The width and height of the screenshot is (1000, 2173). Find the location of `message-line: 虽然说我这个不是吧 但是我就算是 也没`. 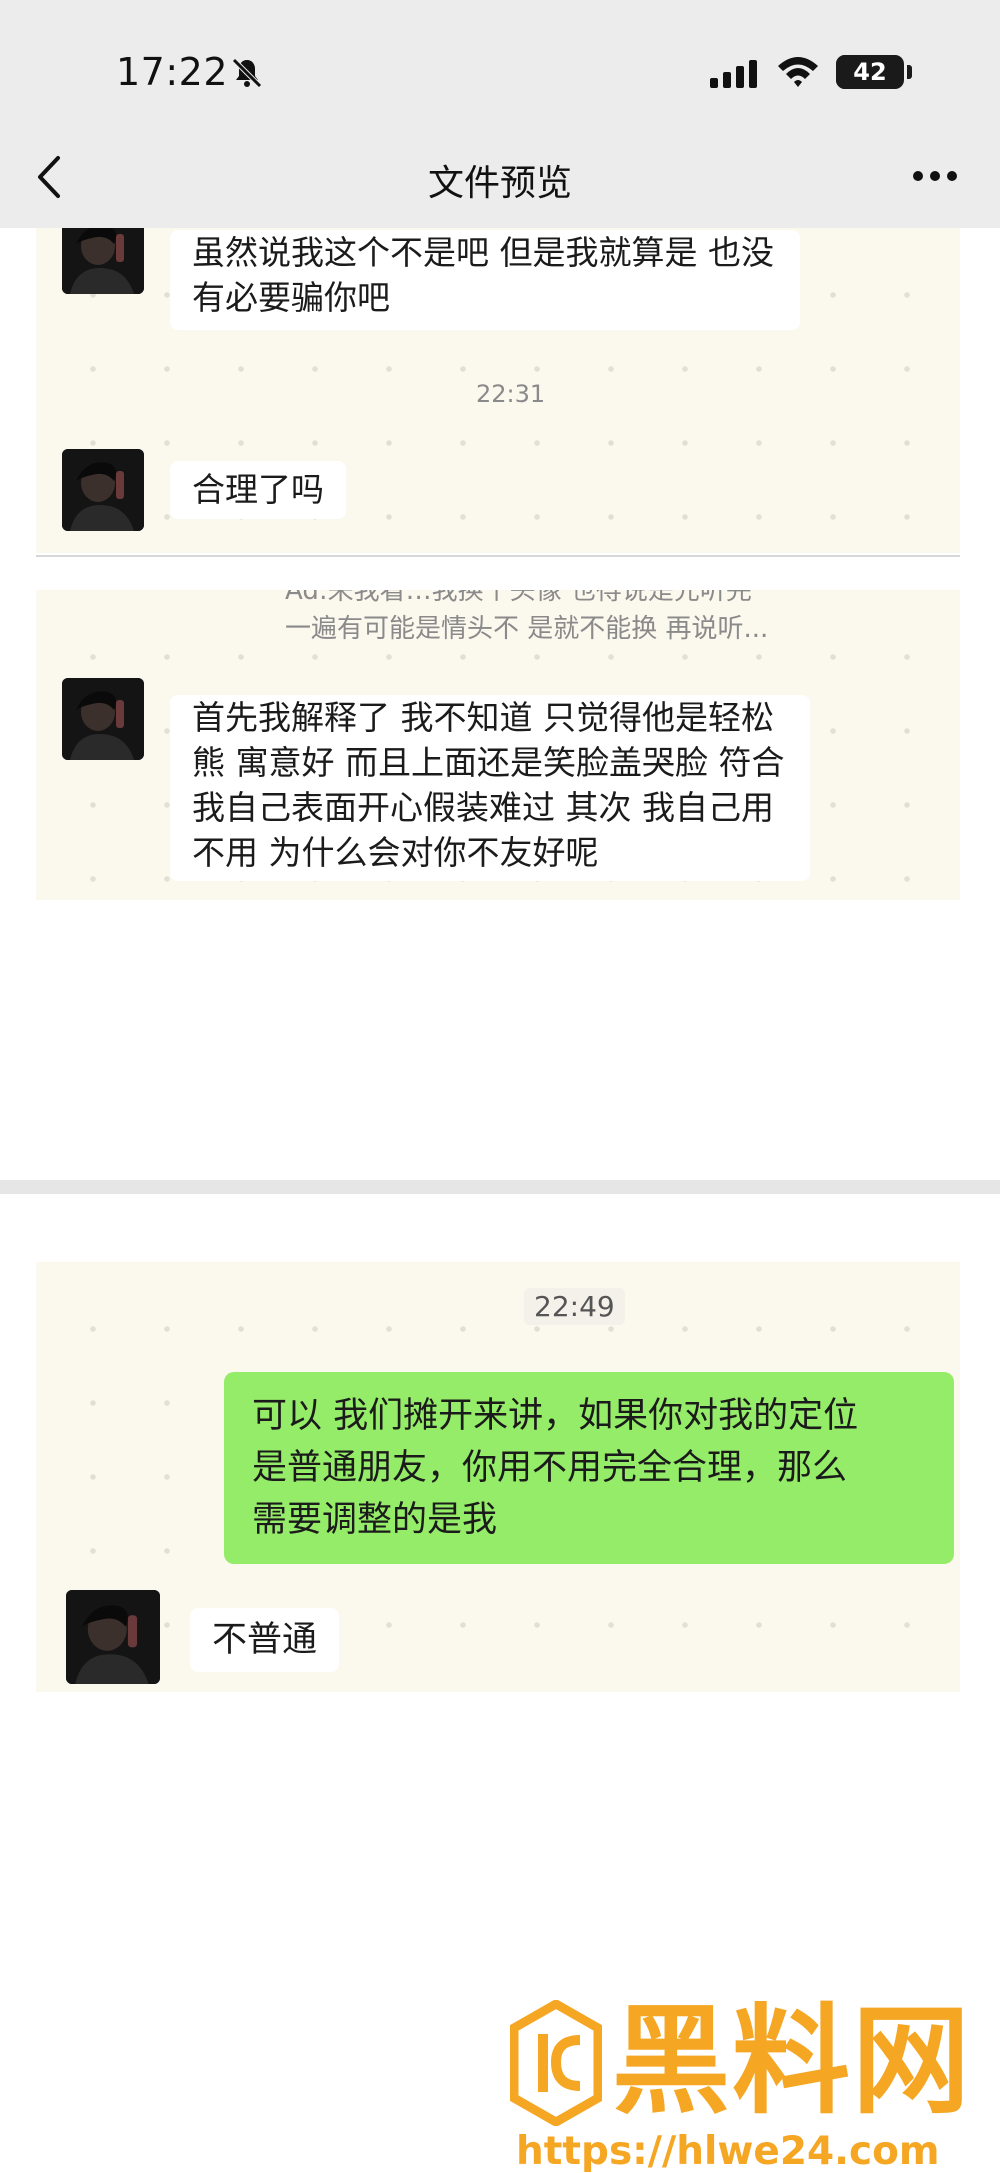

message-line: 虽然说我这个不是吧 但是我就算是 也没 is located at coordinates (483, 252).